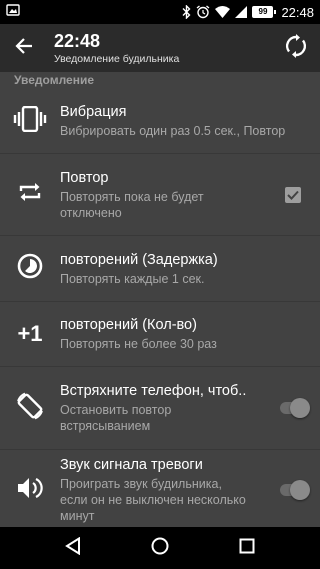  I want to click on setting-summary: Повторять пока не будет отключено, so click(132, 204).